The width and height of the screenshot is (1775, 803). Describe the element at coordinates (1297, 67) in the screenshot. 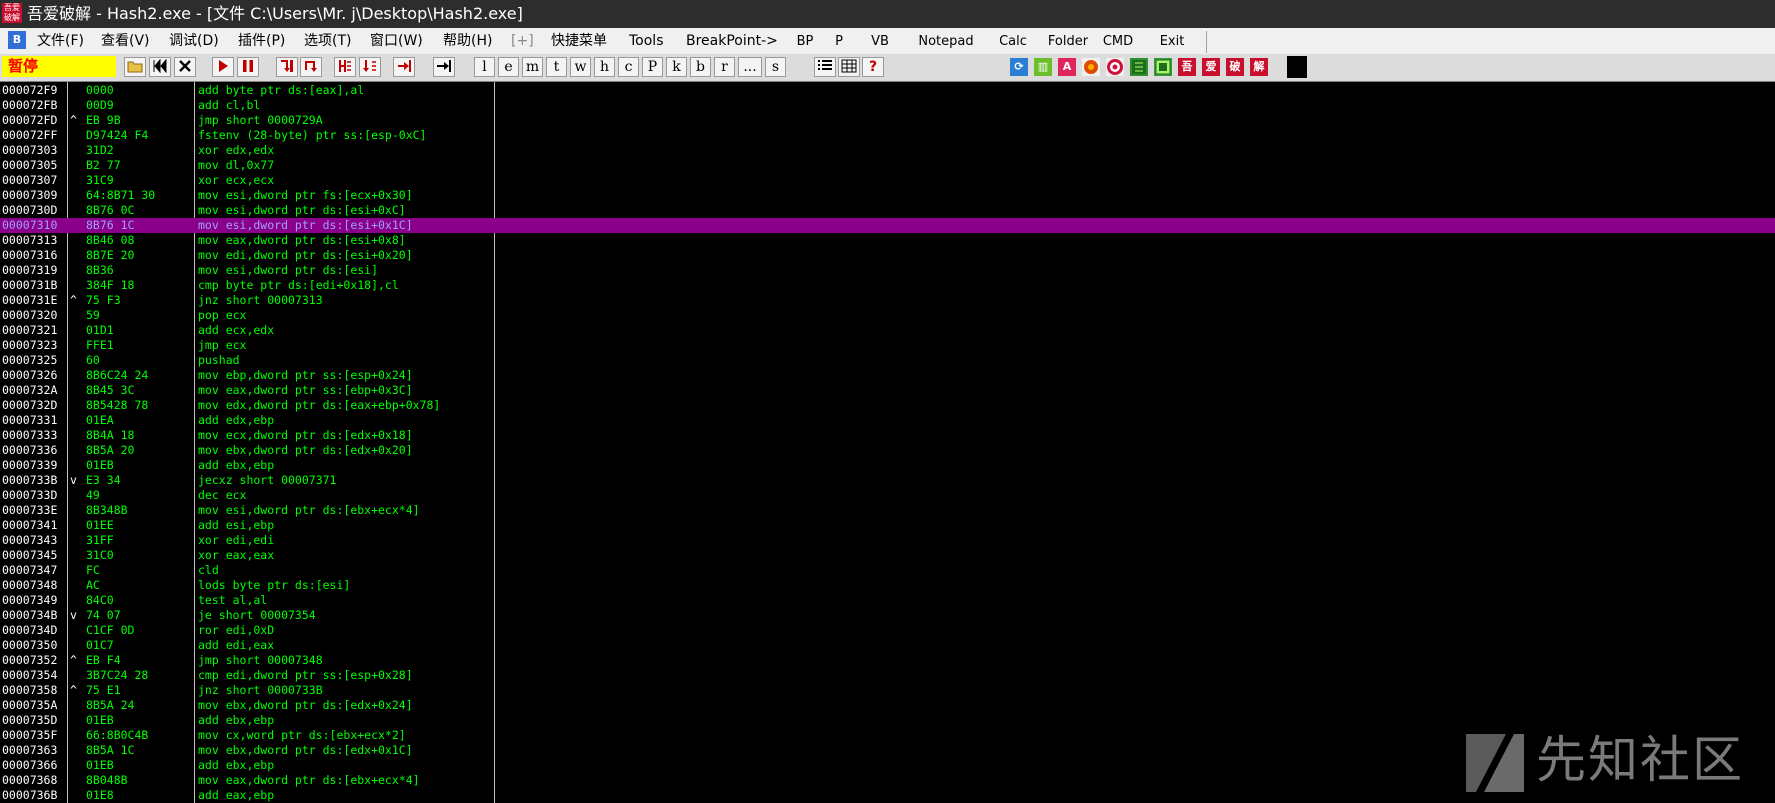

I see `black-swatch-icon` at that location.